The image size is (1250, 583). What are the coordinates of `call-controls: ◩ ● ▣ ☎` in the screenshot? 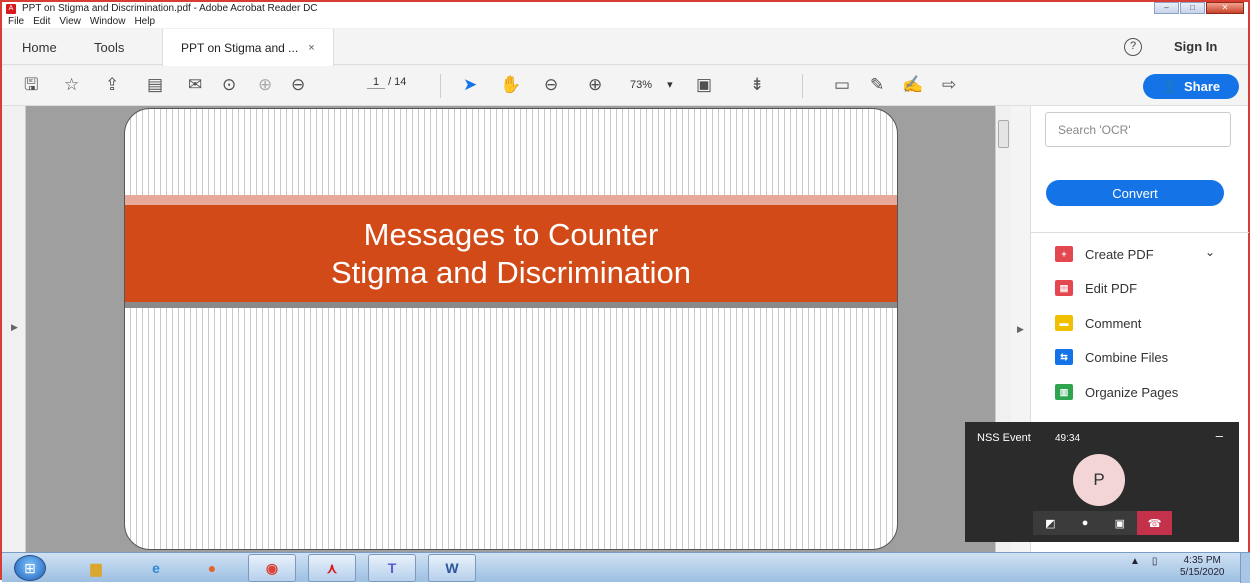 It's located at (1102, 523).